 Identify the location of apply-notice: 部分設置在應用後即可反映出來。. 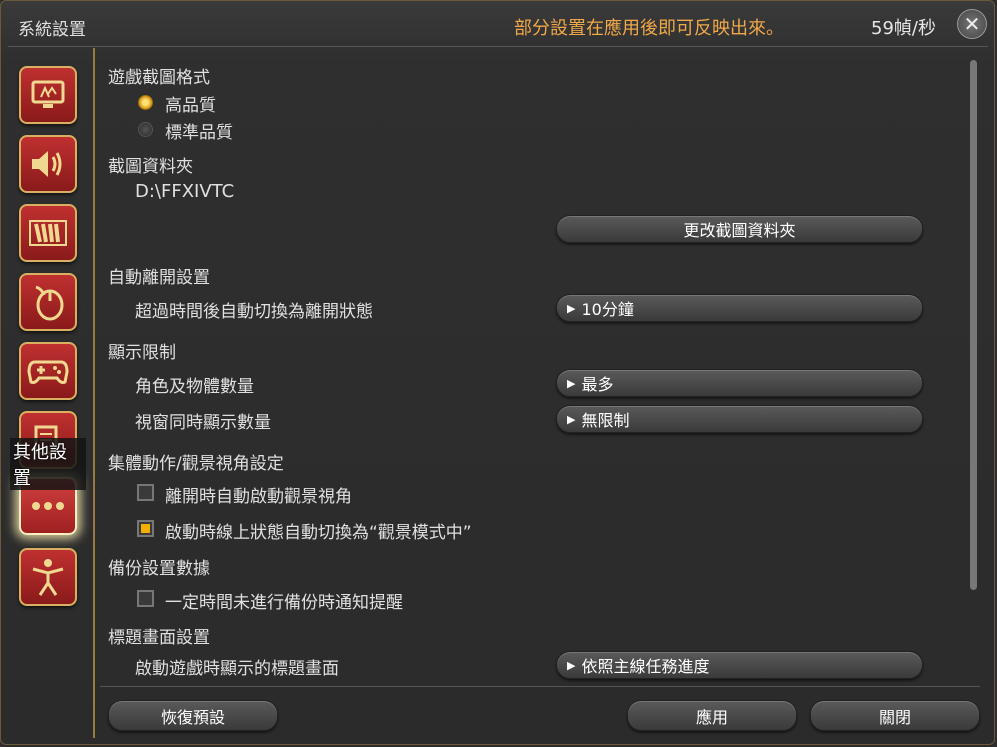
(649, 28).